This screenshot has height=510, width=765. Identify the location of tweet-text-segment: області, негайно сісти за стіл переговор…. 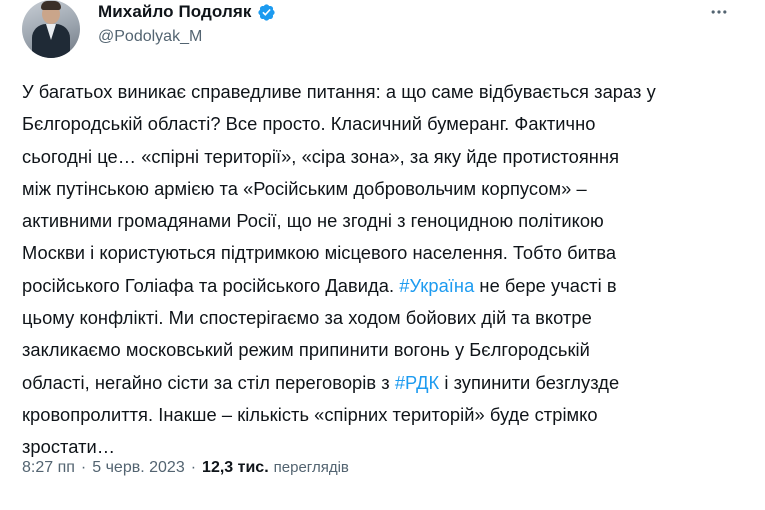
(208, 382).